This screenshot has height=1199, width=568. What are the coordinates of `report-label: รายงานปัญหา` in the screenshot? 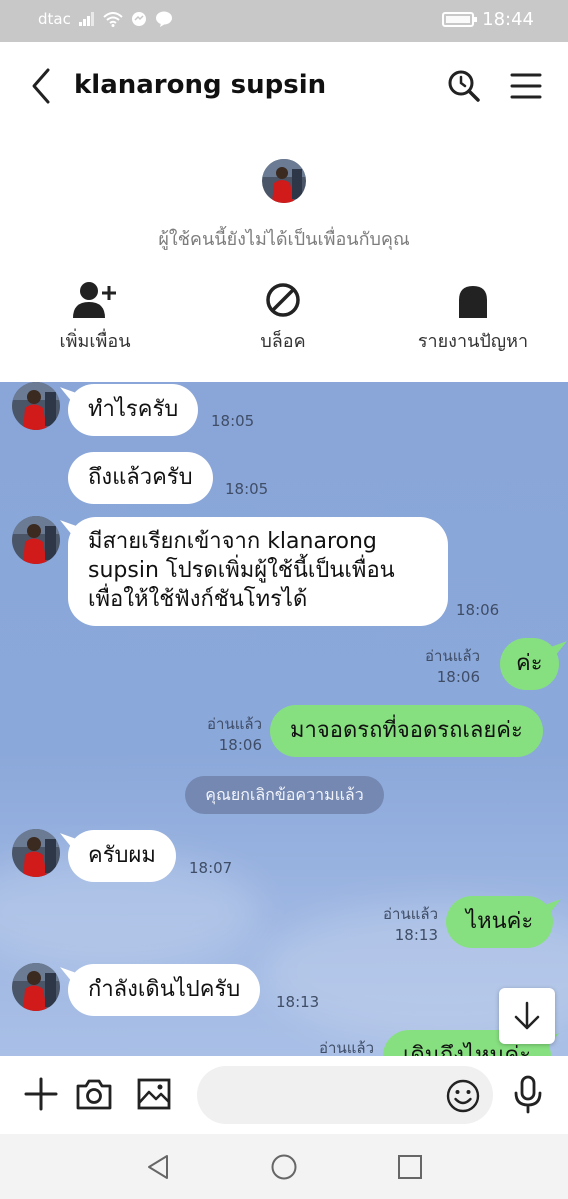 It's located at (473, 341).